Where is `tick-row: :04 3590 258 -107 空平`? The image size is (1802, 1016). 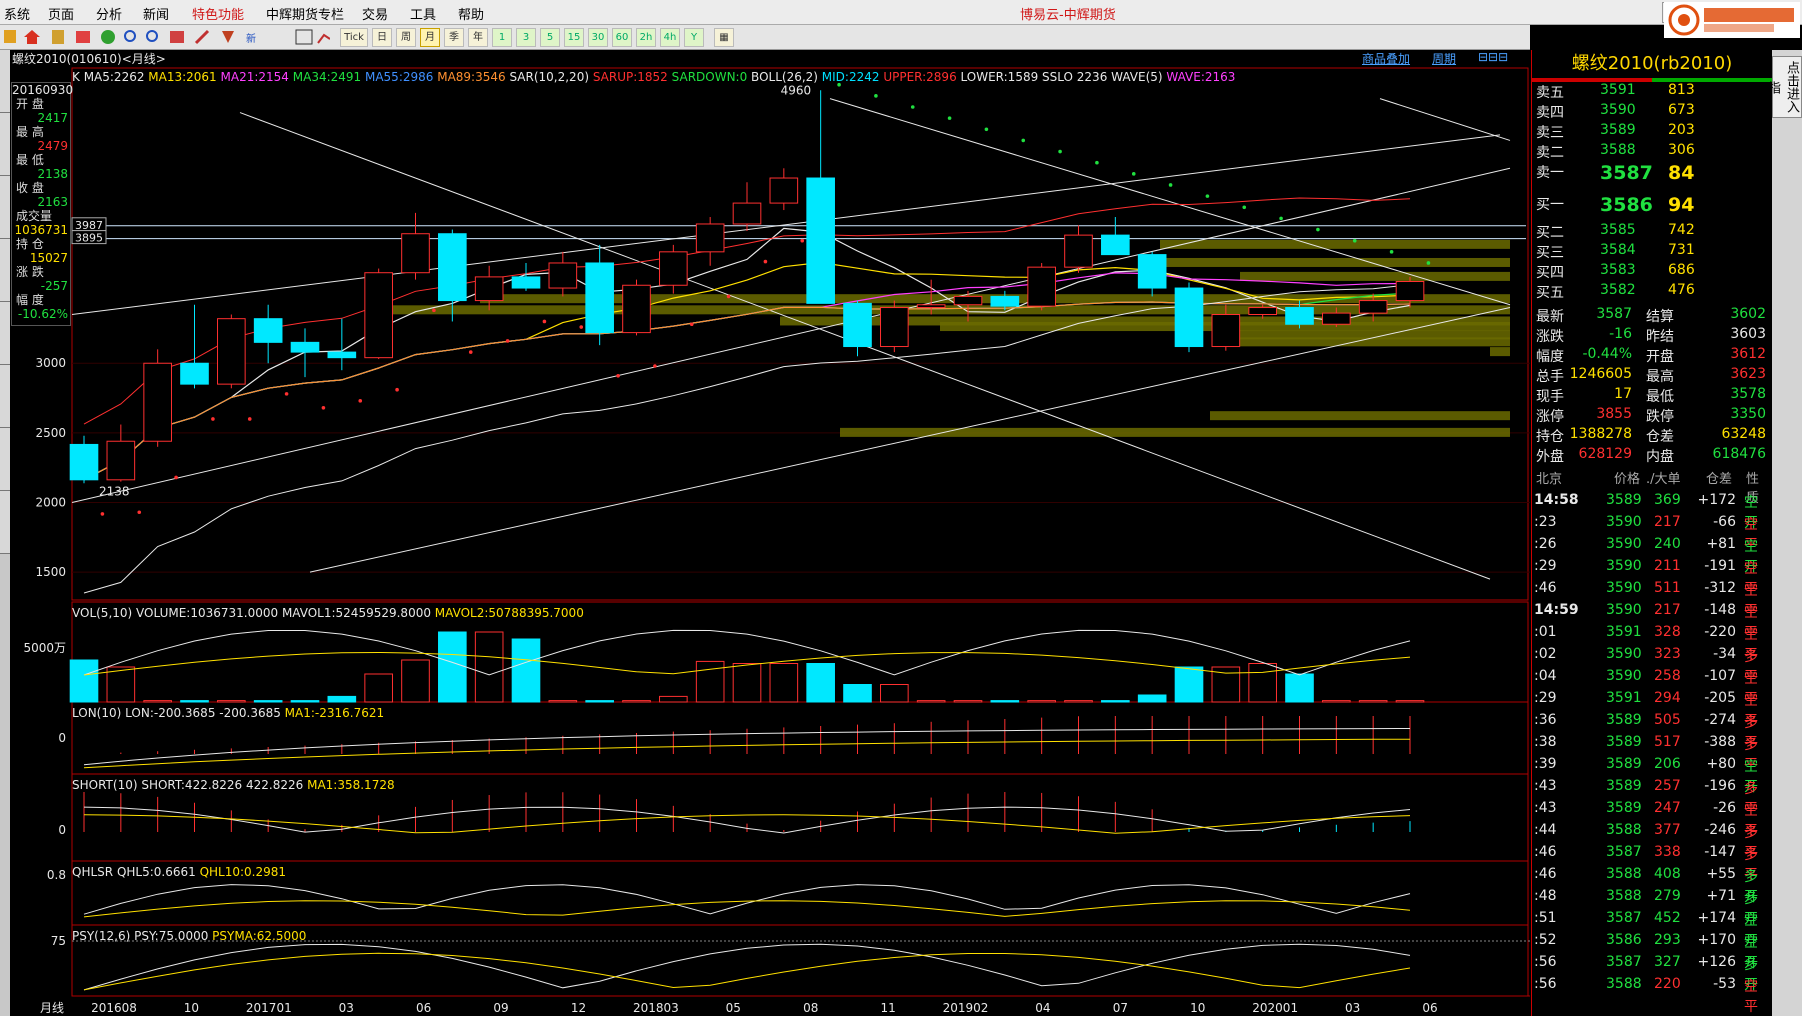 tick-row: :04 3590 258 -107 空平 is located at coordinates (1652, 686).